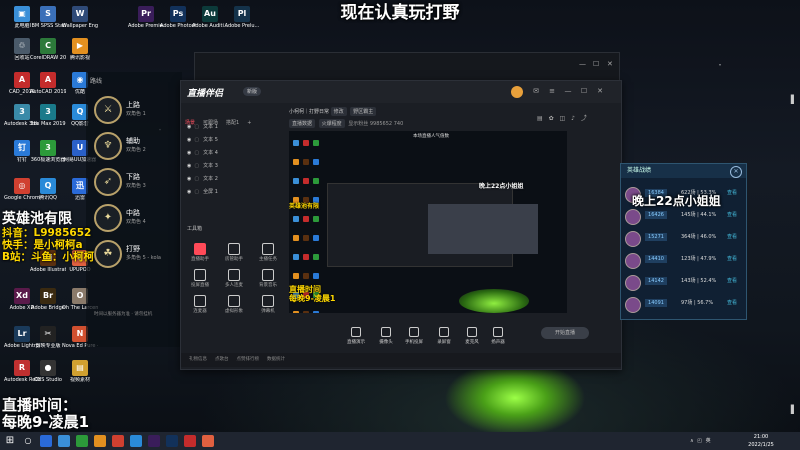 This screenshot has width=800, height=450. What do you see at coordinates (222, 359) in the screenshot?
I see `status-item: 点歌台` at bounding box center [222, 359].